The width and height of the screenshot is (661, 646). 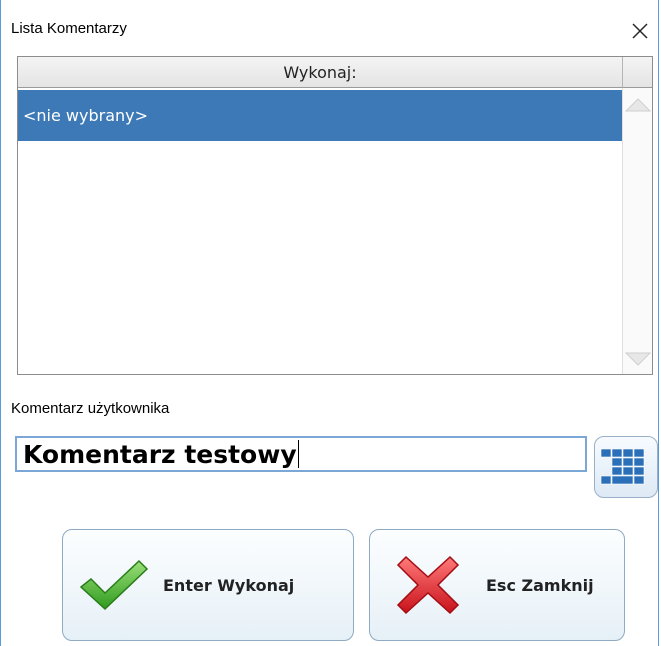 I want to click on comment-input-value: Komentarz testowy, so click(x=160, y=454).